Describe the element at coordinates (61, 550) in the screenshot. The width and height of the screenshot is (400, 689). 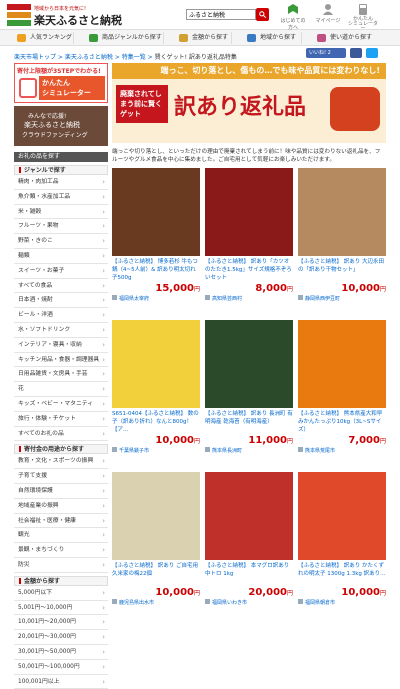
I see `use-link: 景観・まちづくり` at that location.